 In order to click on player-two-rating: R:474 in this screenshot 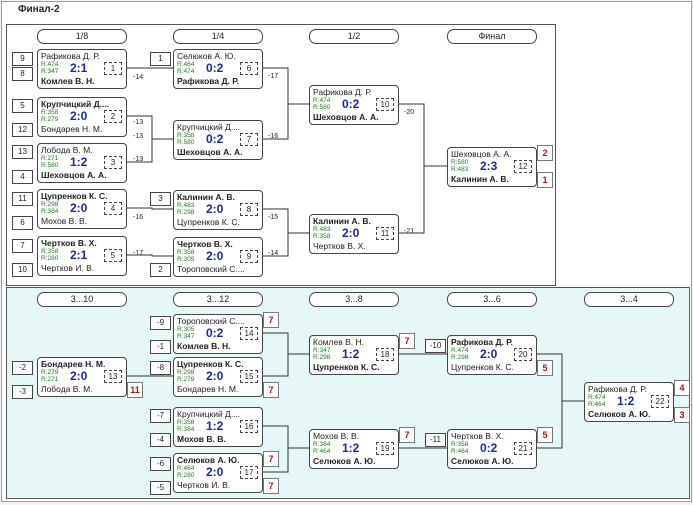, I will do `click(186, 71)`.